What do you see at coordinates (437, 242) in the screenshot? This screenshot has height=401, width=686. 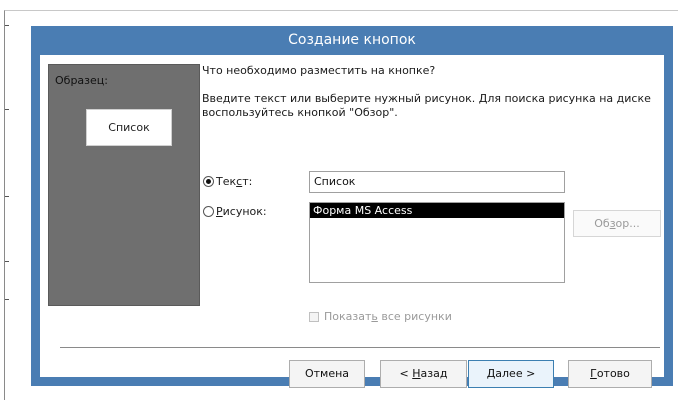 I see `picture-listbox: Форма MS Access` at bounding box center [437, 242].